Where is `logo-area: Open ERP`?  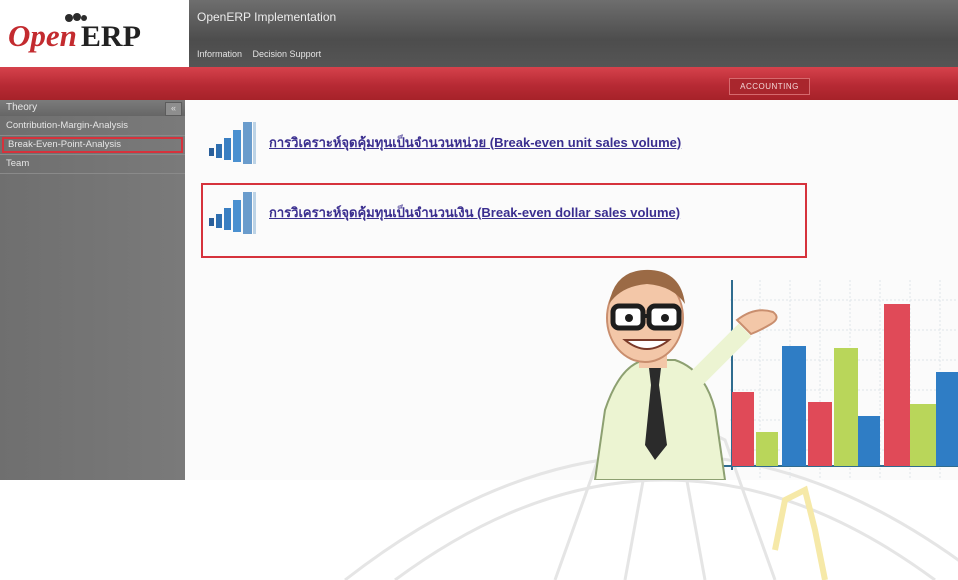
logo-area: Open ERP is located at coordinates (94, 33).